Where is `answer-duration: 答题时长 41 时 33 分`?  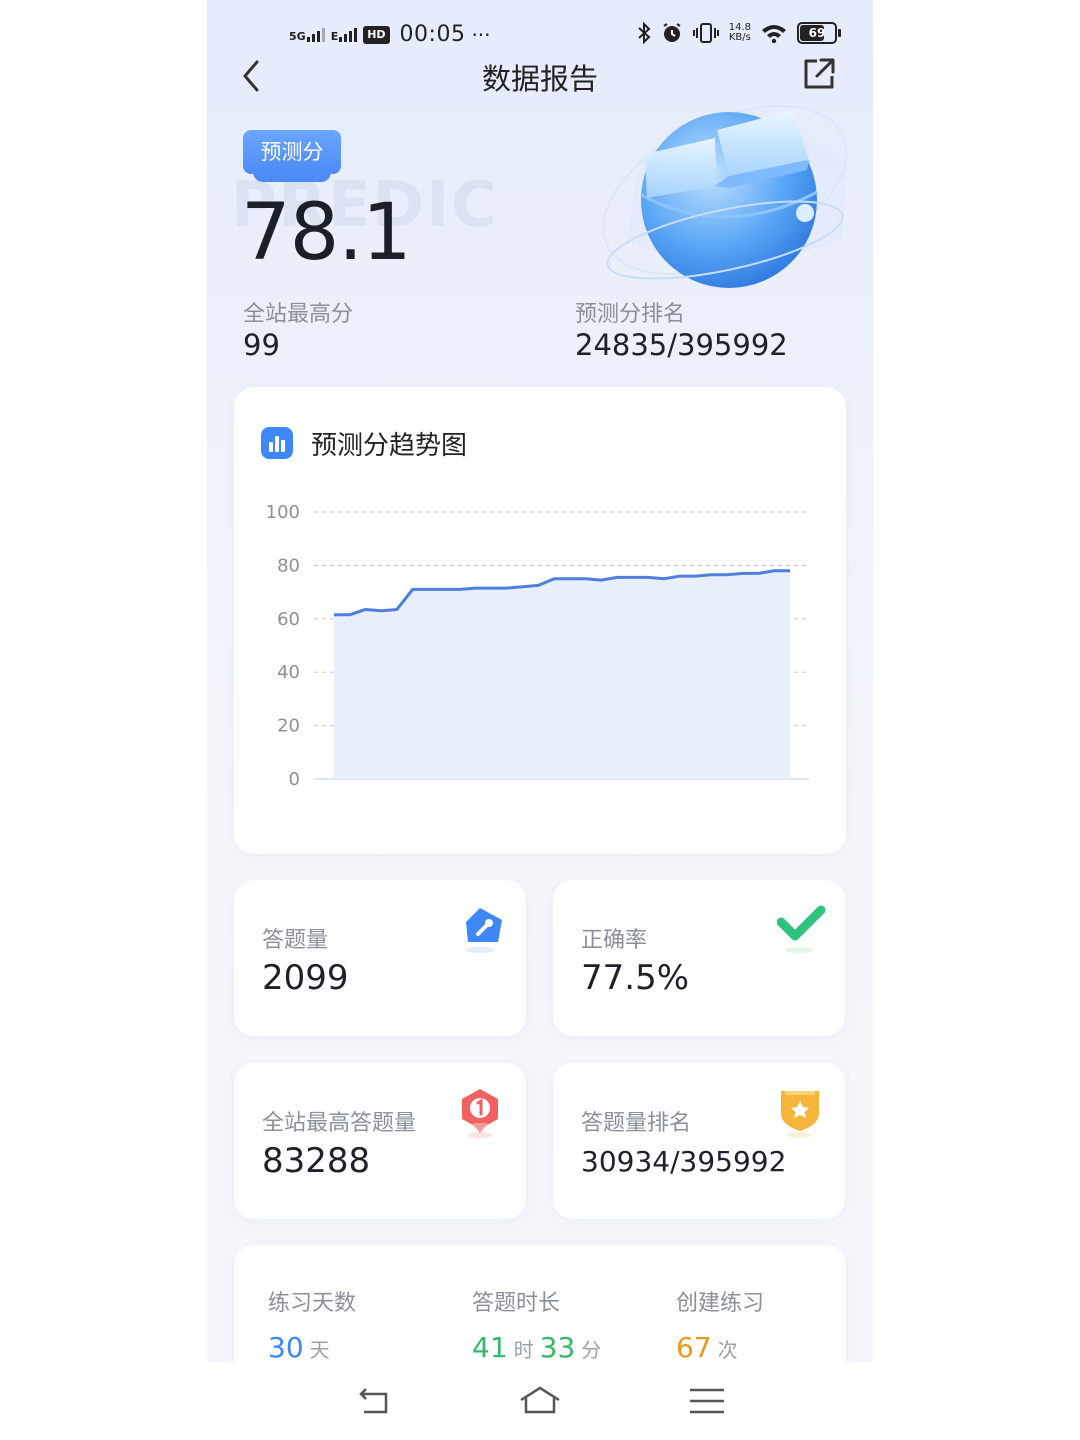
answer-duration: 答题时长 41 时 33 分 is located at coordinates (539, 1323).